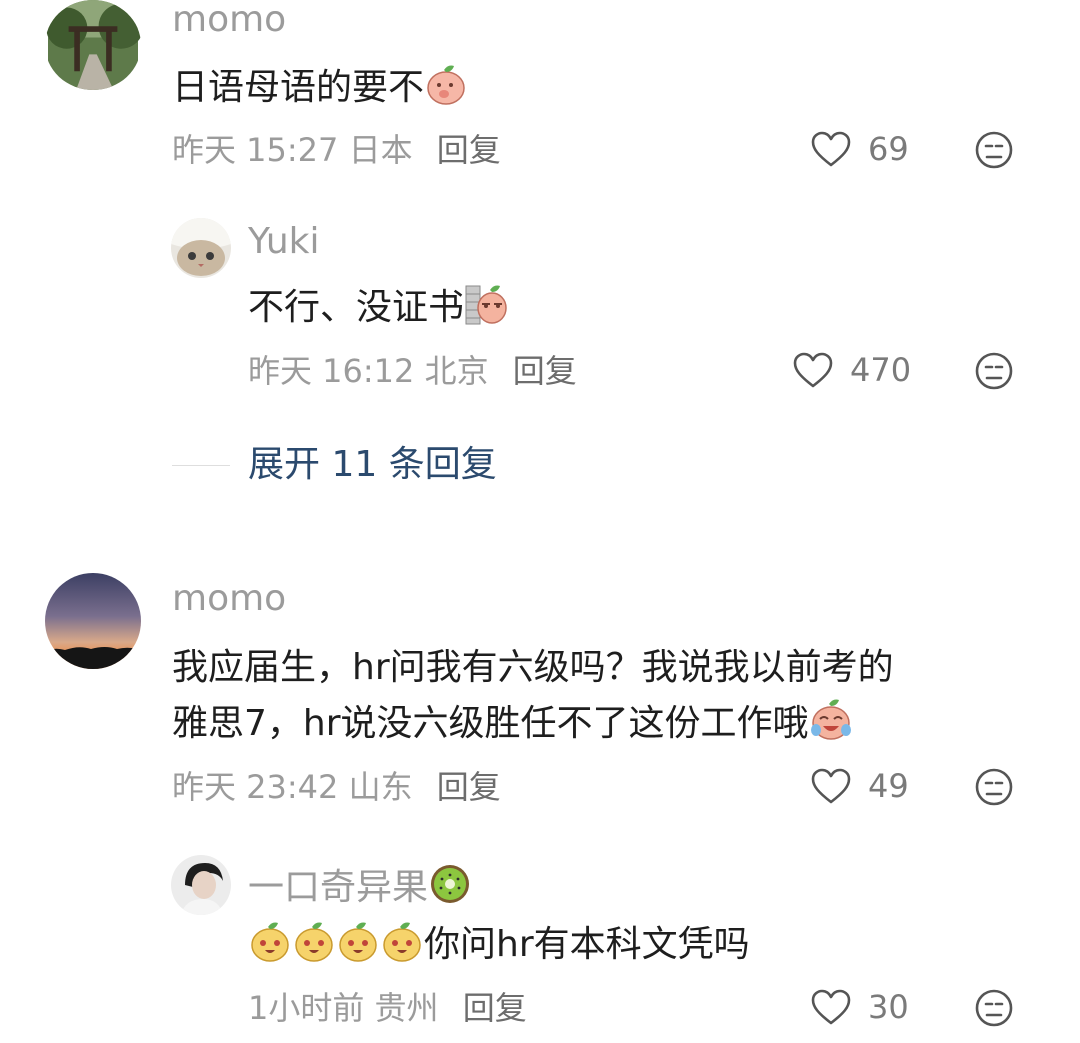 The width and height of the screenshot is (1080, 1043). I want to click on comment-meta: 昨天 15:27 日本 回复, so click(336, 150).